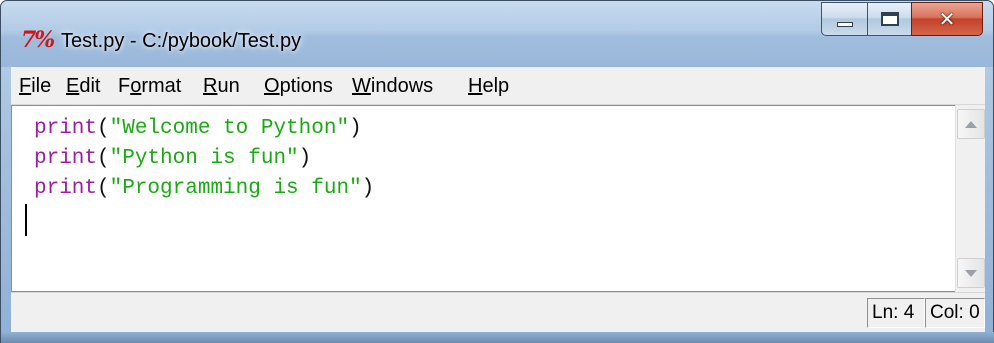 The width and height of the screenshot is (994, 343). I want to click on maximize-button, so click(889, 19).